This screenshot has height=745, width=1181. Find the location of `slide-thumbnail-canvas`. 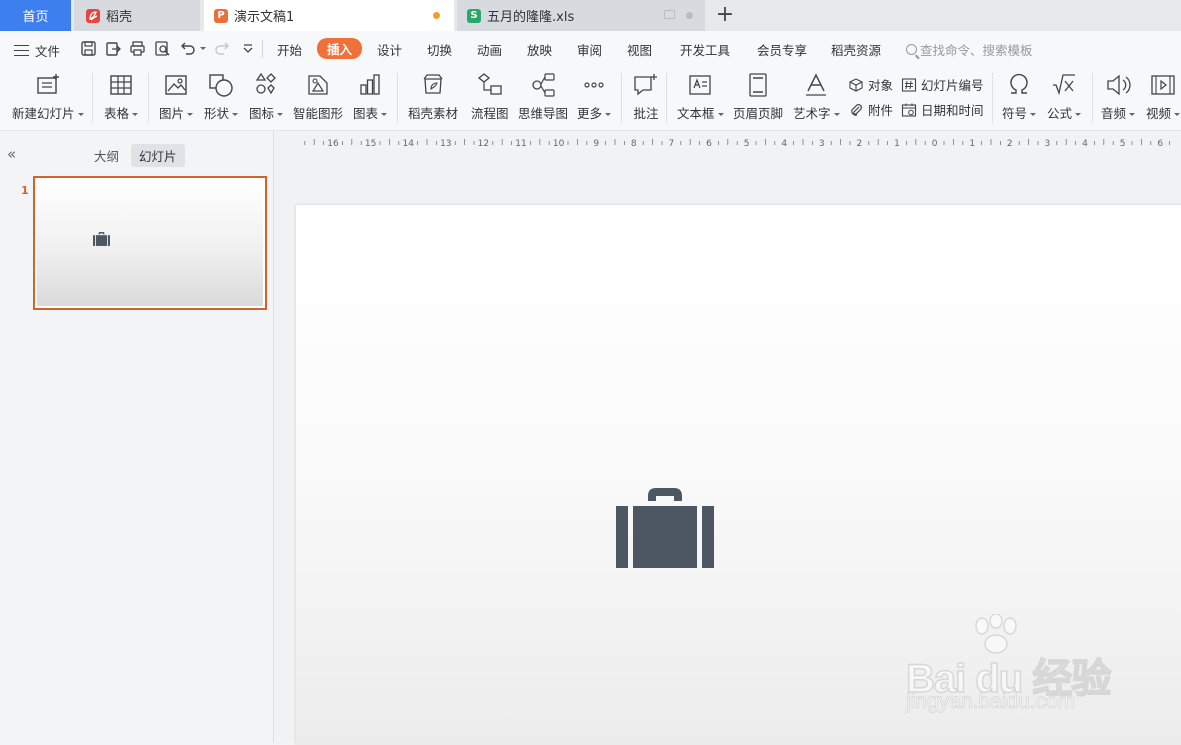

slide-thumbnail-canvas is located at coordinates (150, 243).